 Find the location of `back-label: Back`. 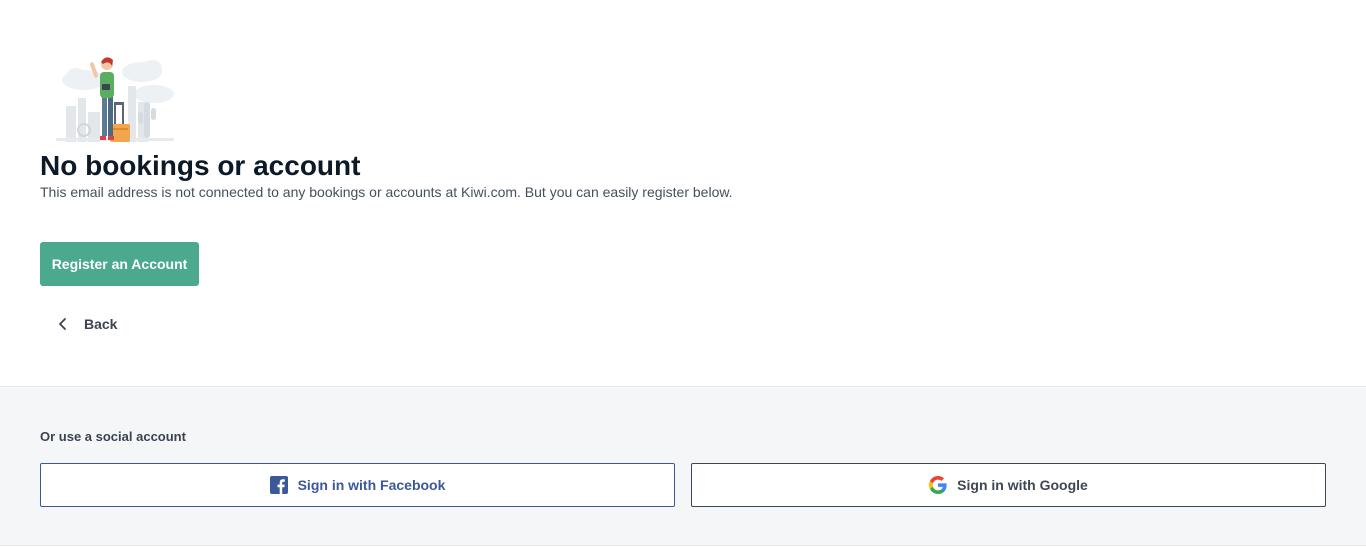

back-label: Back is located at coordinates (101, 324).